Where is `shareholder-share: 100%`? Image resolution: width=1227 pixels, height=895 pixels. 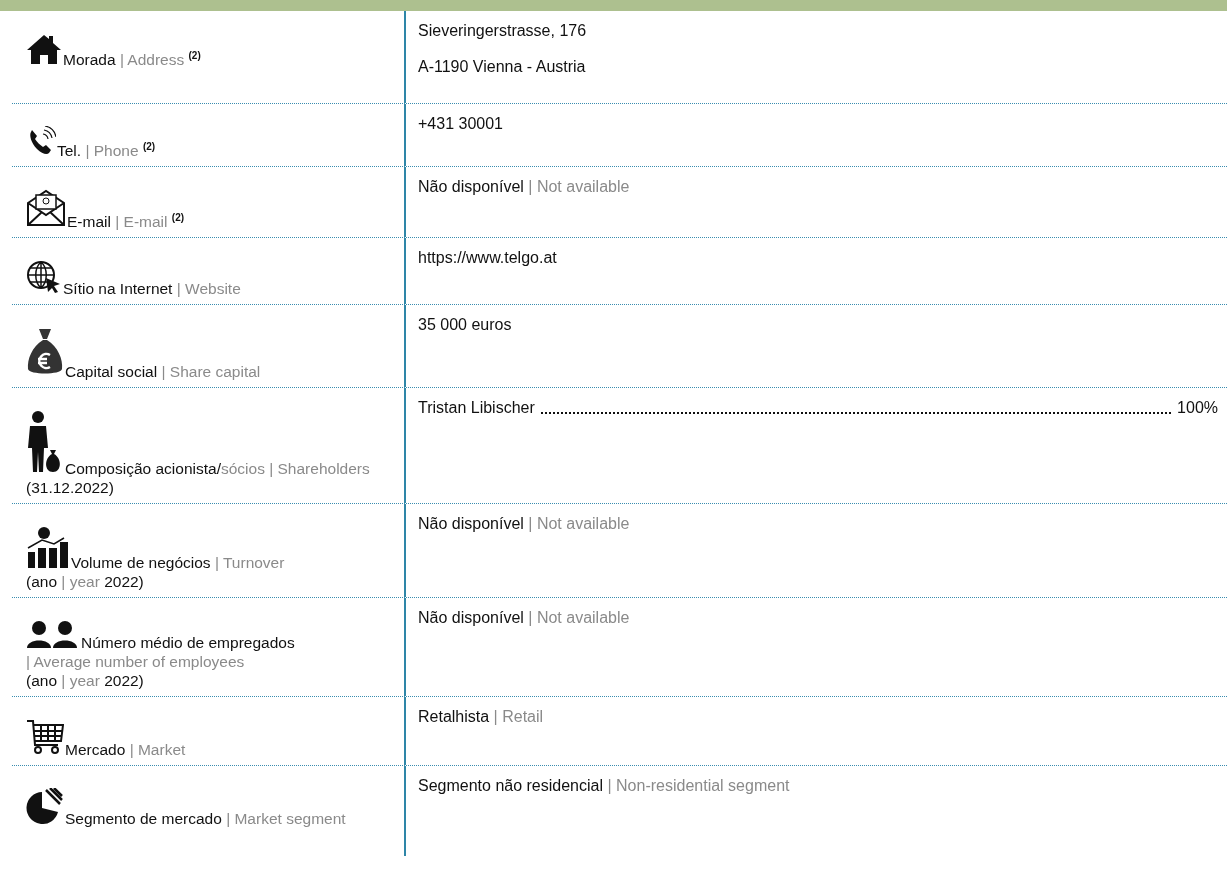 shareholder-share: 100% is located at coordinates (1197, 408).